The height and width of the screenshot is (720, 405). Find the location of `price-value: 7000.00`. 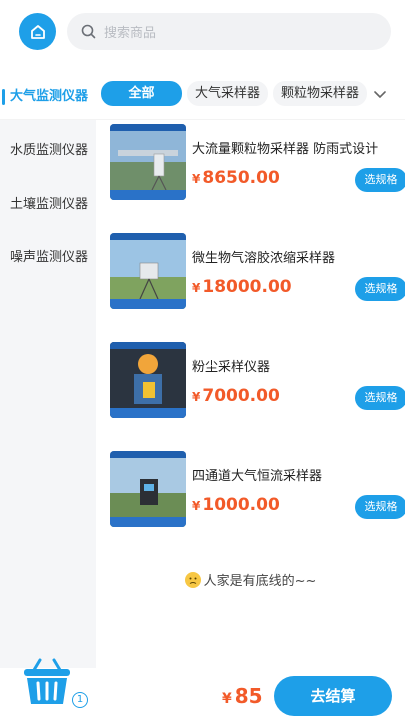

price-value: 7000.00 is located at coordinates (241, 396).